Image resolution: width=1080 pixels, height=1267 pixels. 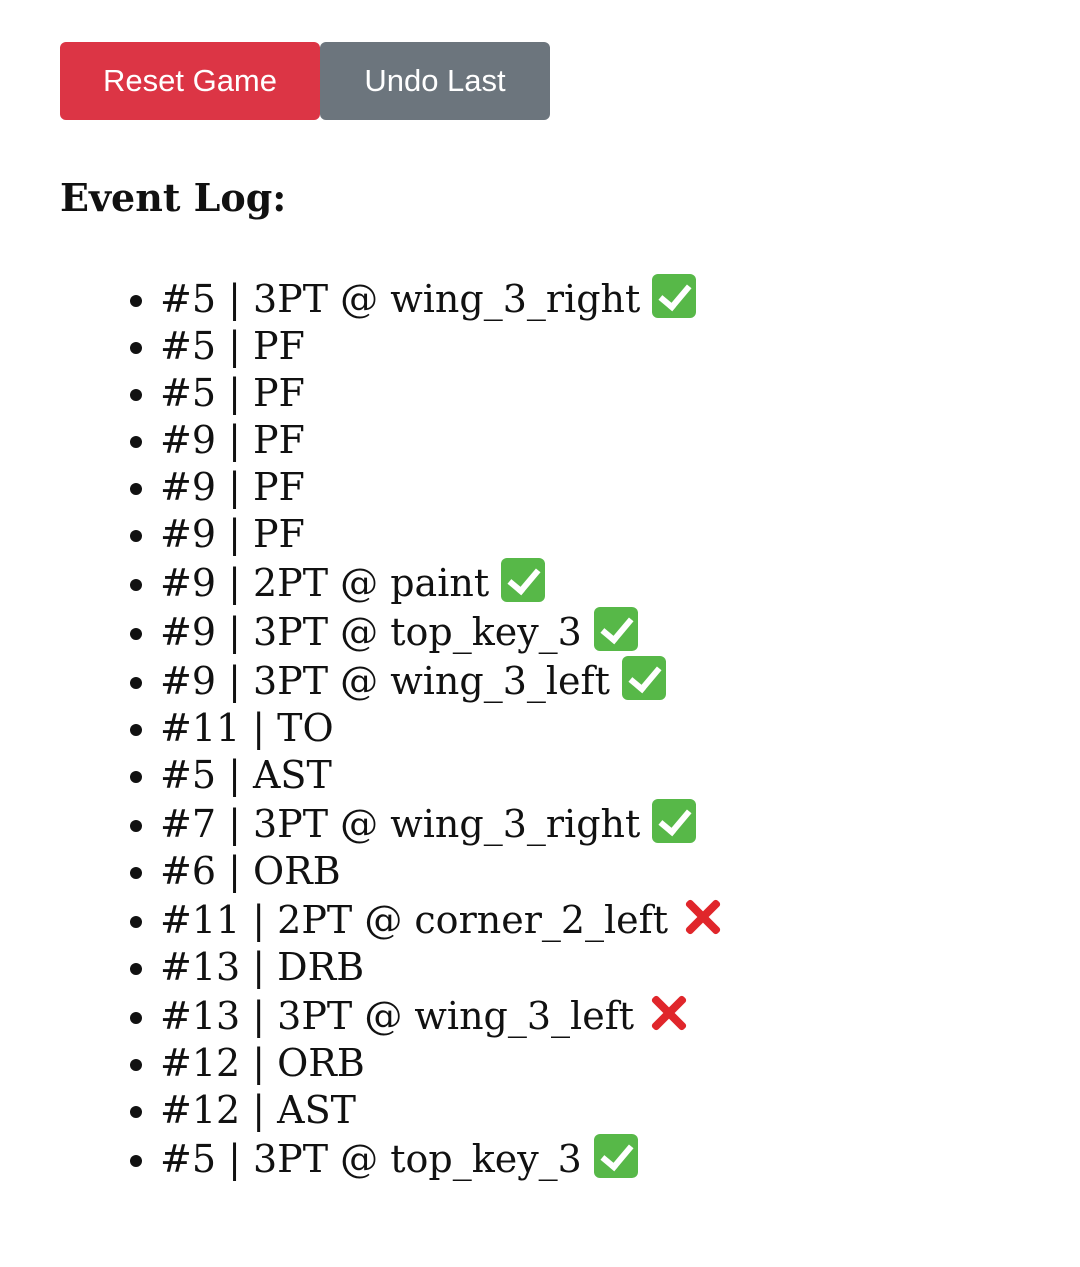 I want to click on event-log-text: #13 | DRB, so click(x=262, y=967).